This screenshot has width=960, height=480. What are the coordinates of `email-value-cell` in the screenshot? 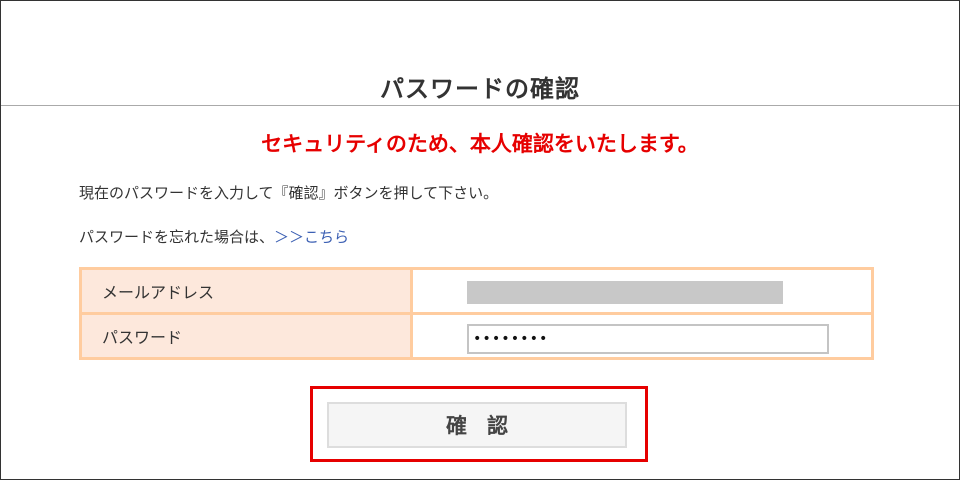 It's located at (642, 291).